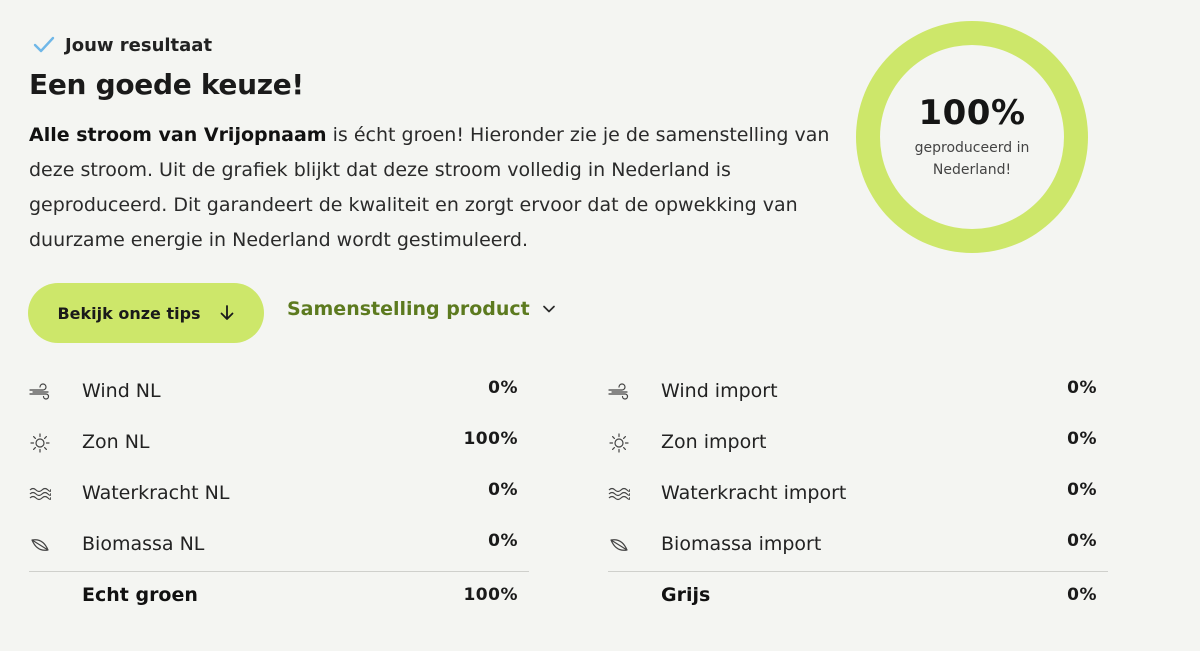 This screenshot has height=651, width=1200. I want to click on result-heading: Jouw resultaat, so click(122, 45).